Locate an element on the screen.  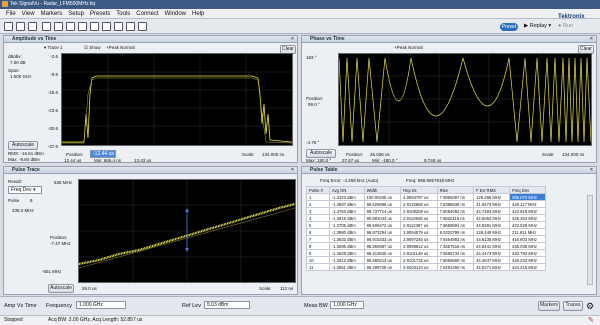
table-cell: 422.529 MHz is located at coordinates (527, 225).